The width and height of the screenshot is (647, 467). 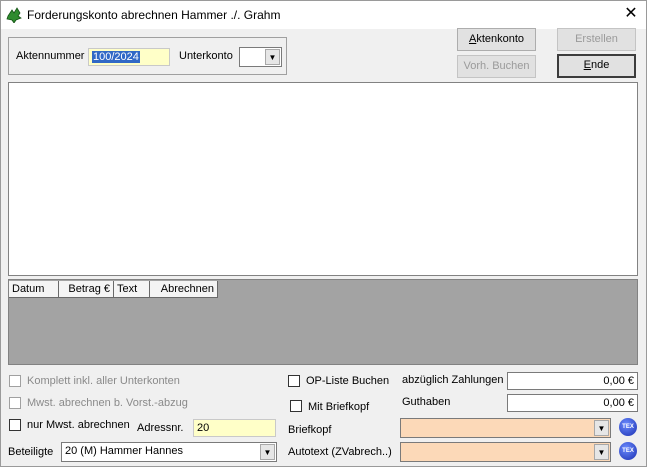 I want to click on guthaben-label: Guthaben, so click(x=426, y=402).